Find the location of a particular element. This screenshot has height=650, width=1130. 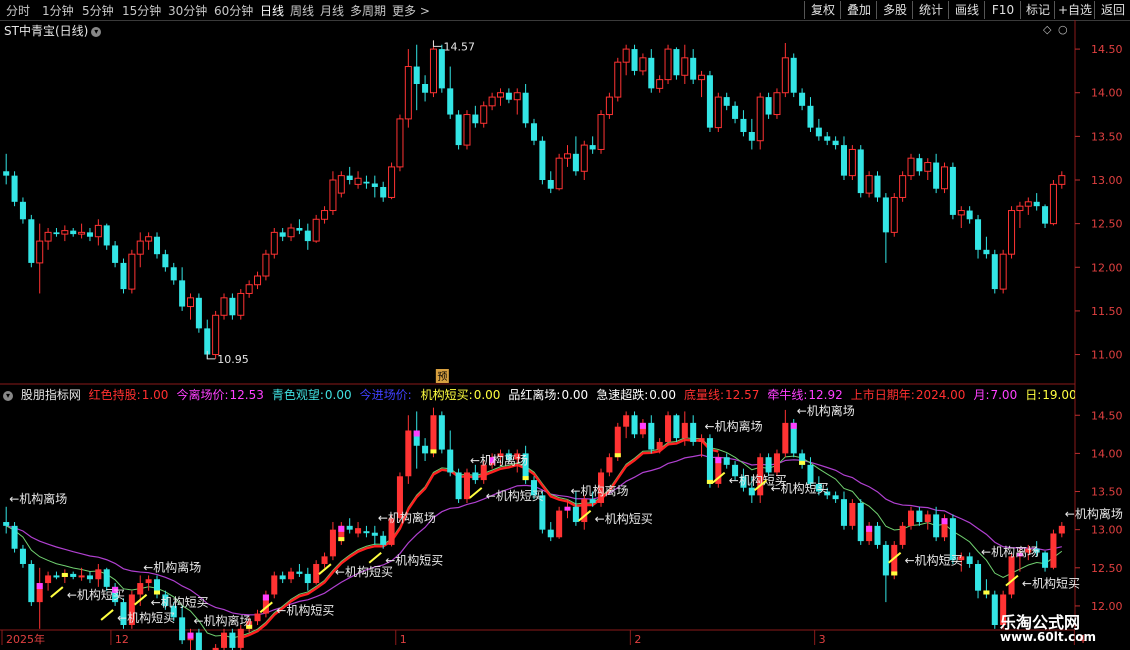

x-tick-label: 1 is located at coordinates (403, 639).